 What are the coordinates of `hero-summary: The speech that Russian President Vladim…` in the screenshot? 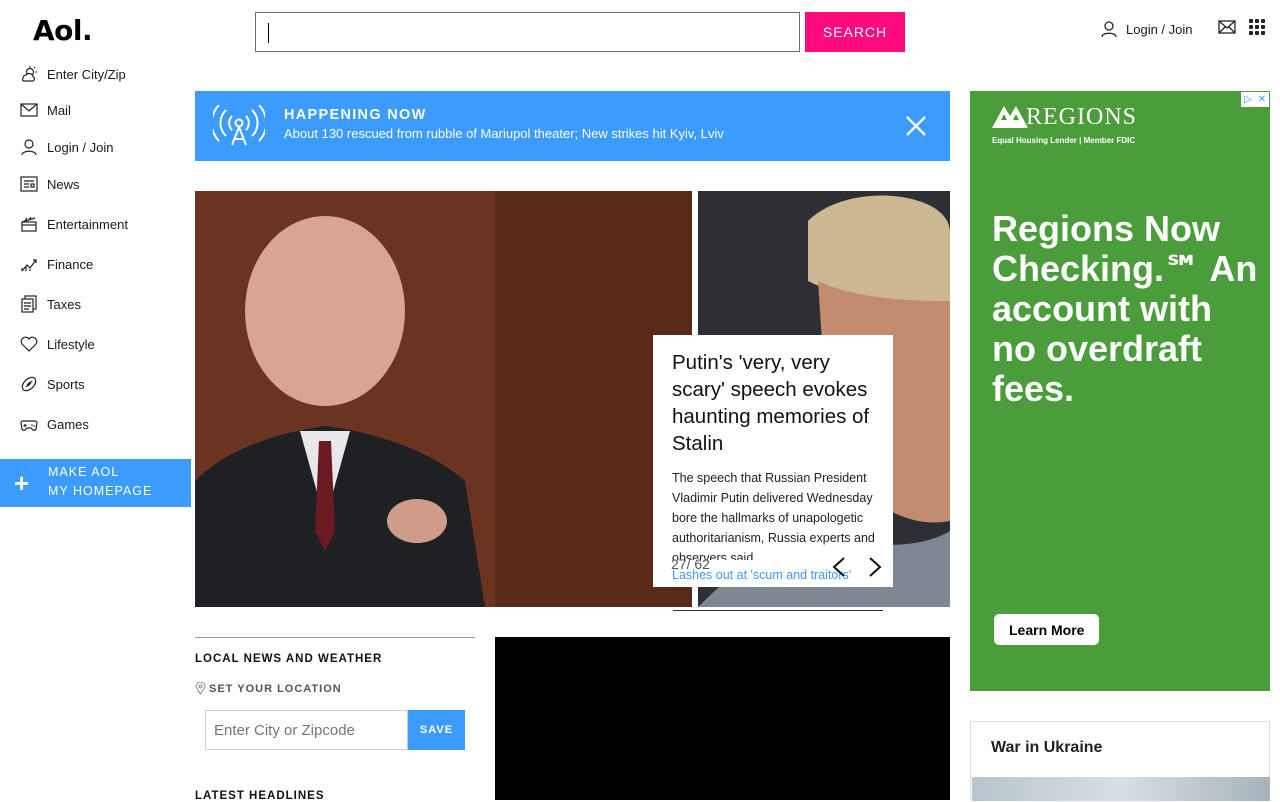 It's located at (773, 515).